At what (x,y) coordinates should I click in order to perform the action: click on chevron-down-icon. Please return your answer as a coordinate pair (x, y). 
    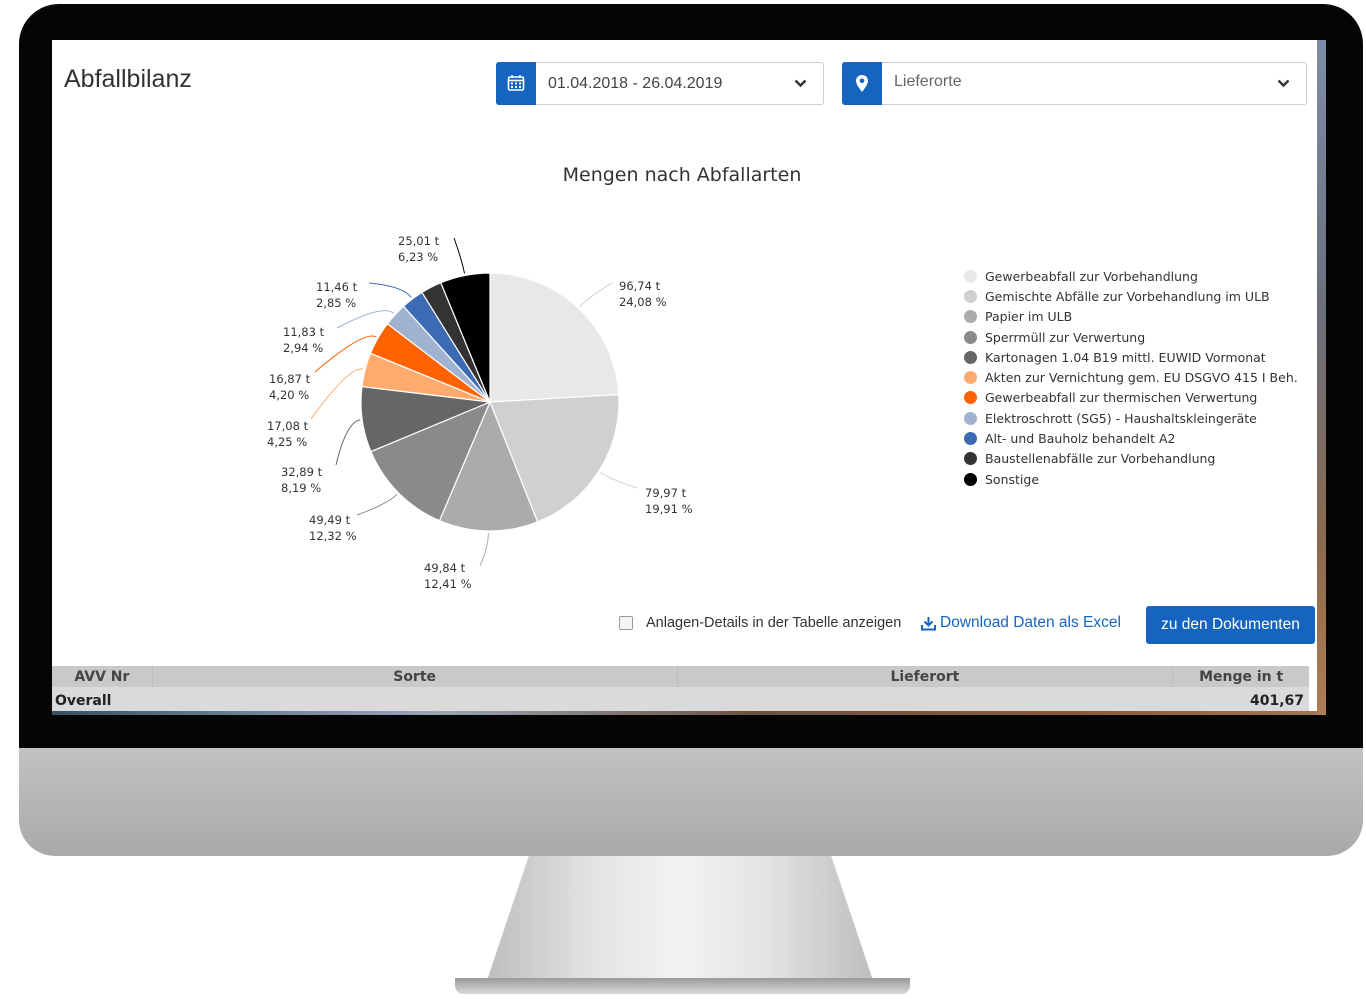
    Looking at the image, I should click on (1283, 83).